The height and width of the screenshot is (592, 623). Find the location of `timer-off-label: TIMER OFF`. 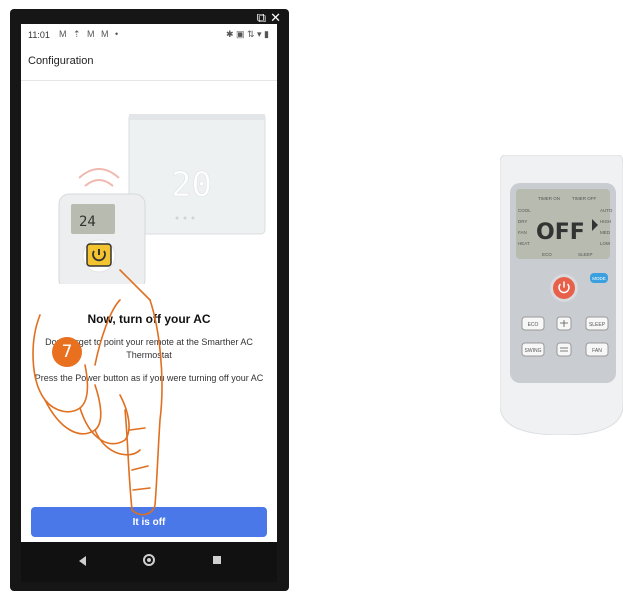

timer-off-label: TIMER OFF is located at coordinates (584, 198).